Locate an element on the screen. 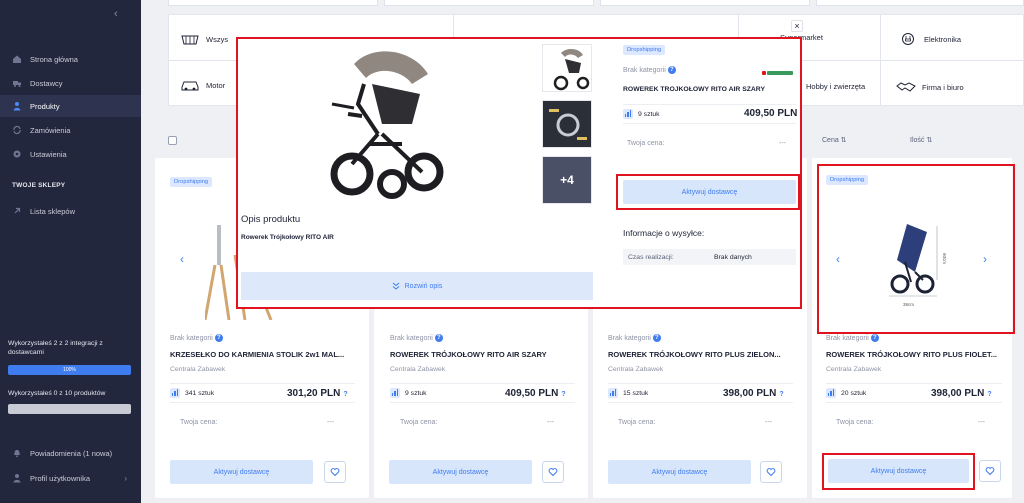  sidebar-item-suppliers: Dostawcy is located at coordinates (70, 83).